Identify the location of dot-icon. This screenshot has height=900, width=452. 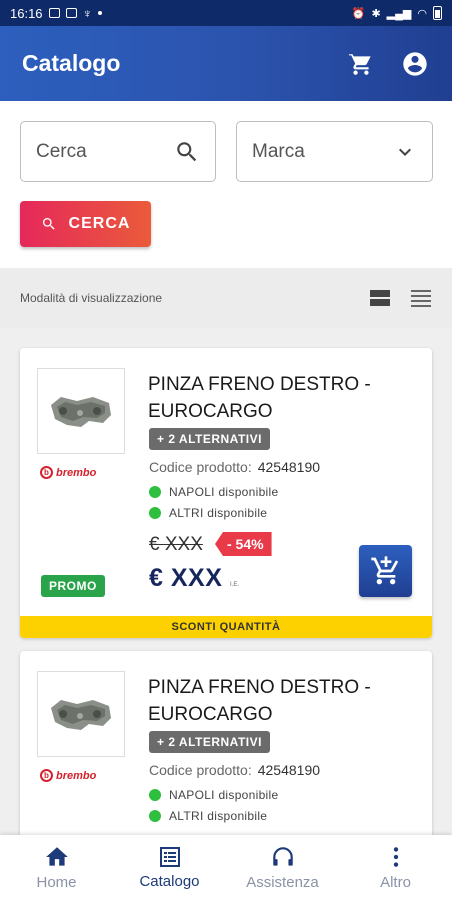
(100, 13).